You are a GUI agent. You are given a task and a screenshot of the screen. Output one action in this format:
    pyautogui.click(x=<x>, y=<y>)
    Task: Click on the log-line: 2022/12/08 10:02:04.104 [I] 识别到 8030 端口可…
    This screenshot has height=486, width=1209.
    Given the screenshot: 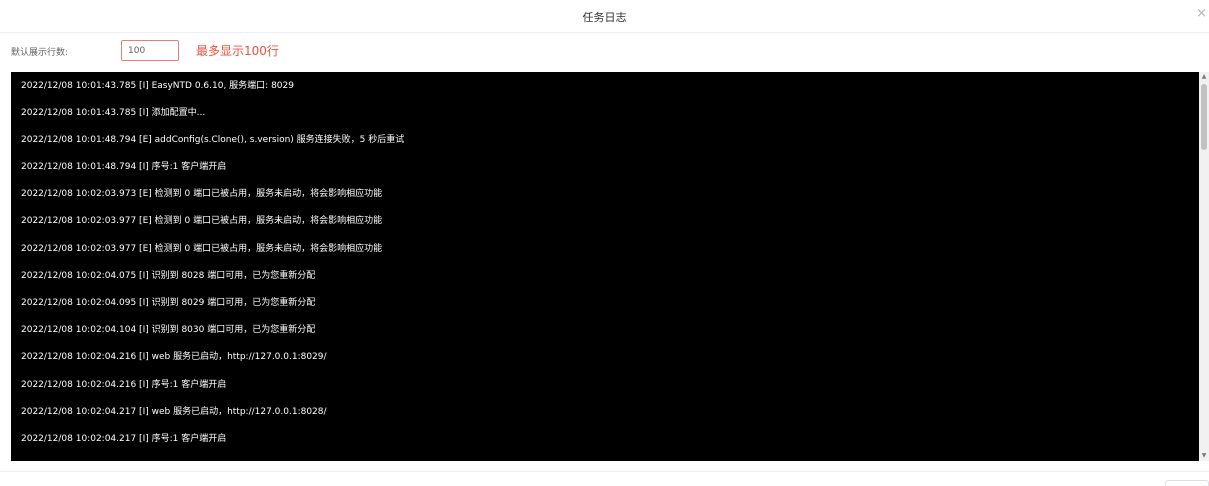 What is the action you would take?
    pyautogui.click(x=168, y=330)
    